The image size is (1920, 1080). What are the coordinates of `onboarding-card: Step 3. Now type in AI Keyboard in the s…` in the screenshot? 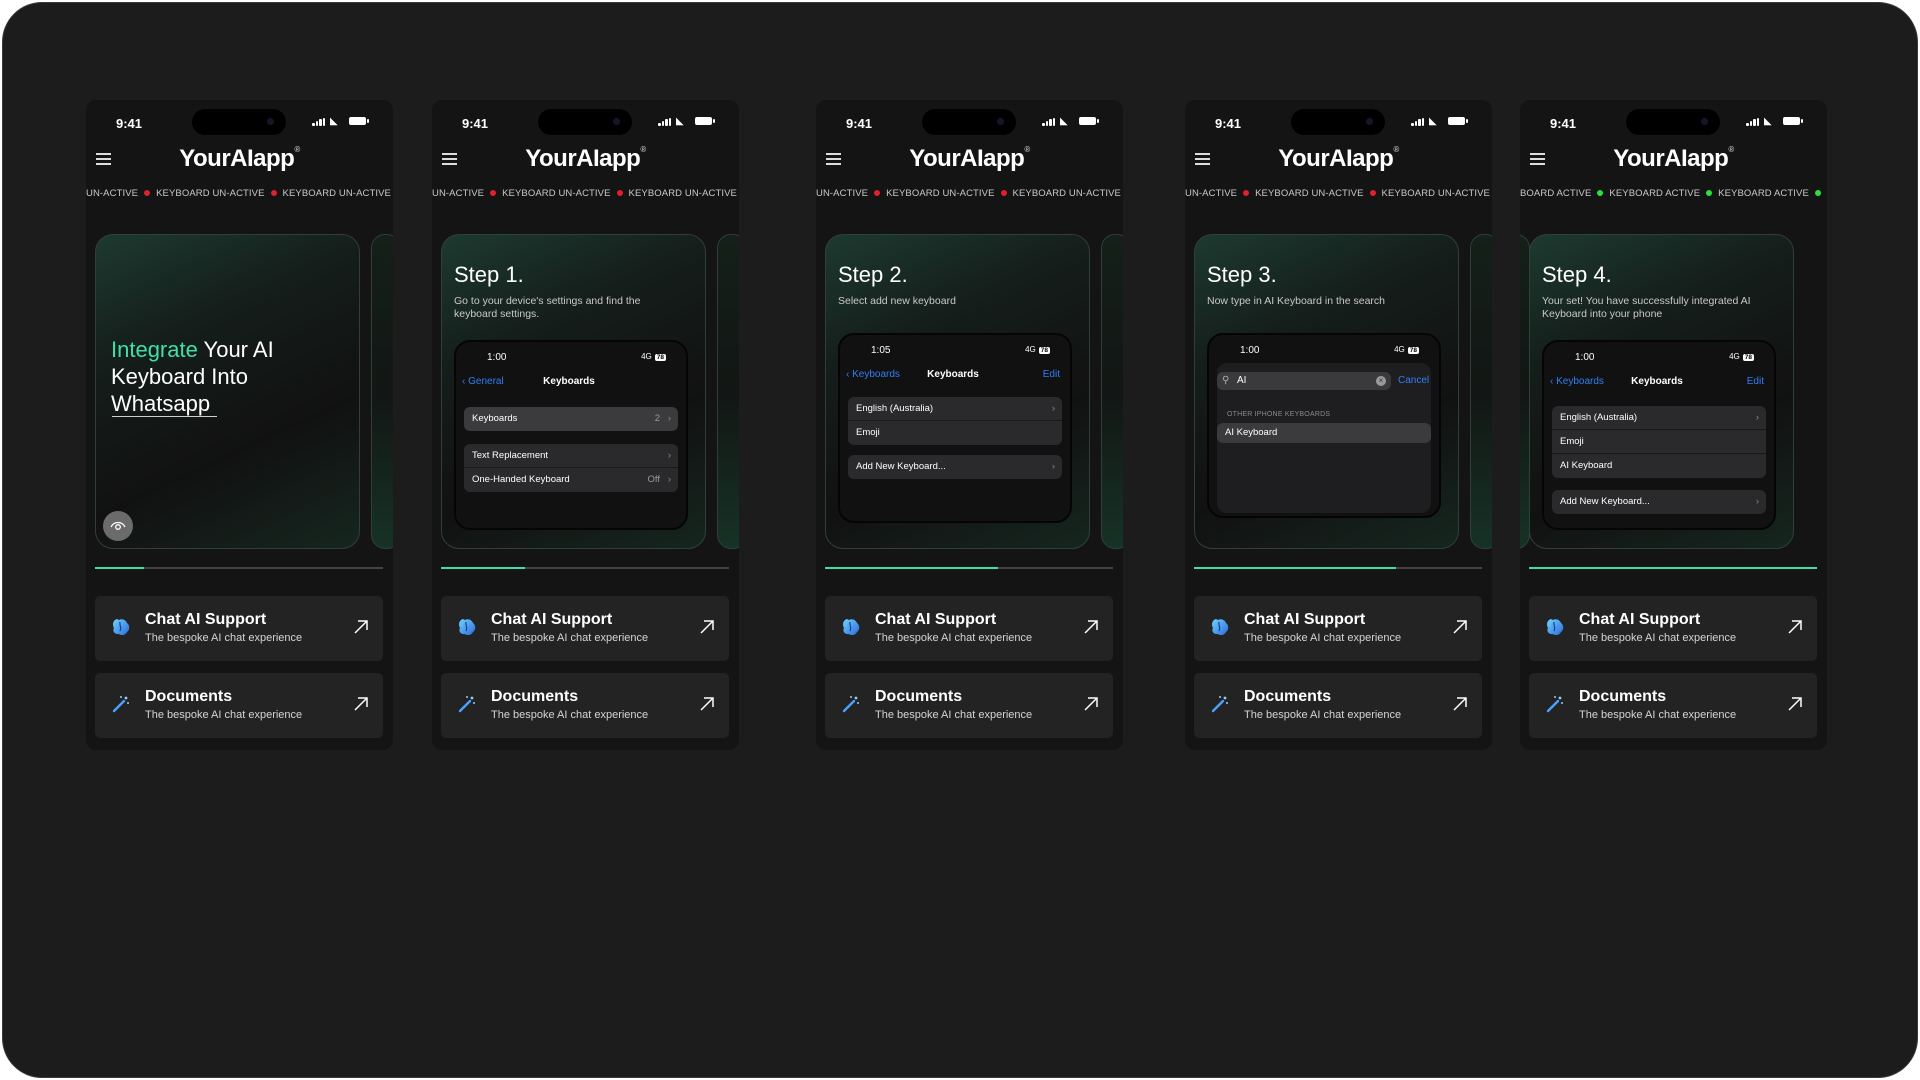 It's located at (1326, 391).